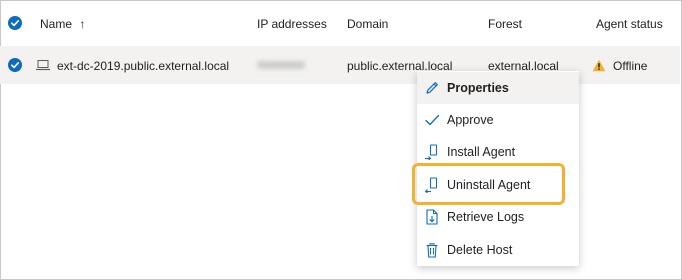 This screenshot has width=682, height=280. I want to click on menu-item-label: Delete Host, so click(480, 250).